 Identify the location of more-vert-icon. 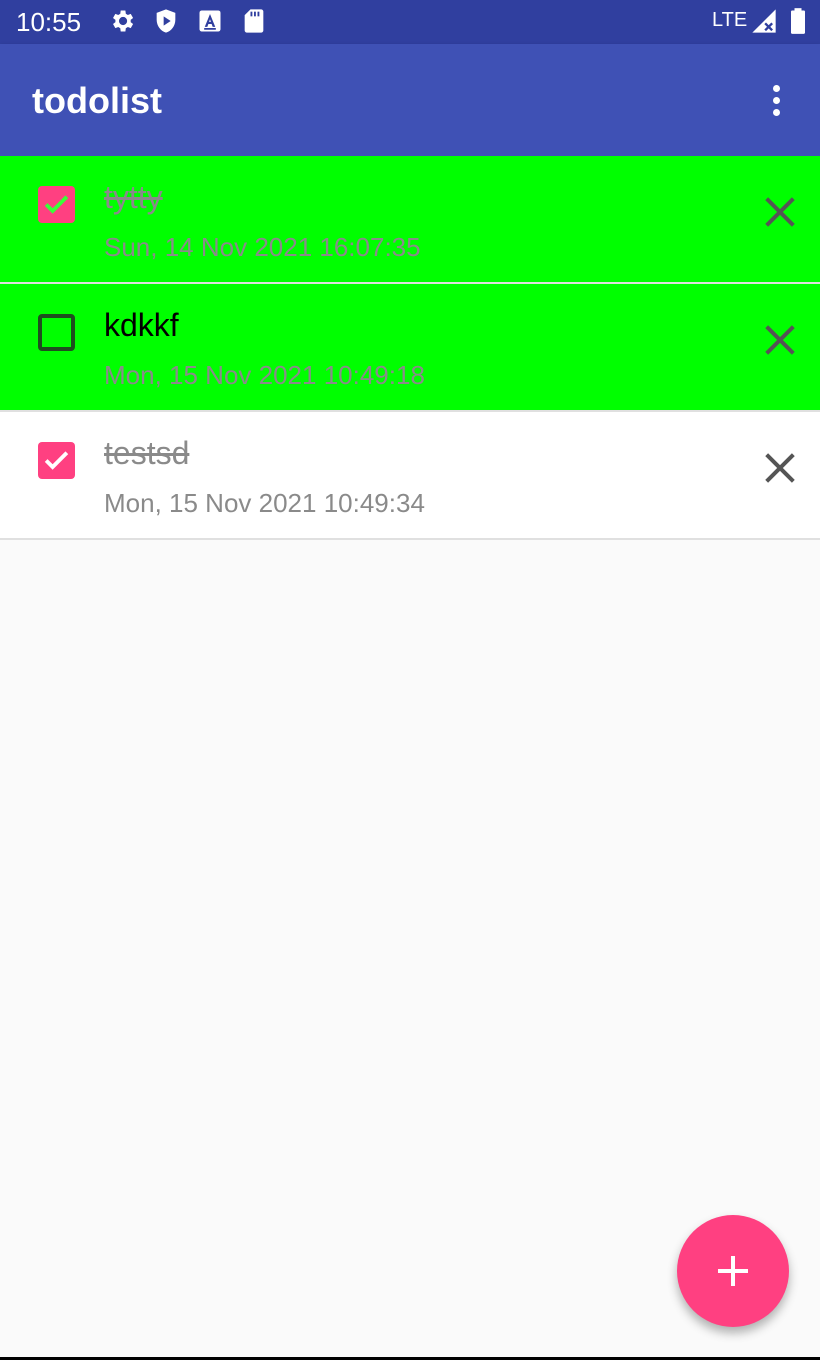
(776, 100).